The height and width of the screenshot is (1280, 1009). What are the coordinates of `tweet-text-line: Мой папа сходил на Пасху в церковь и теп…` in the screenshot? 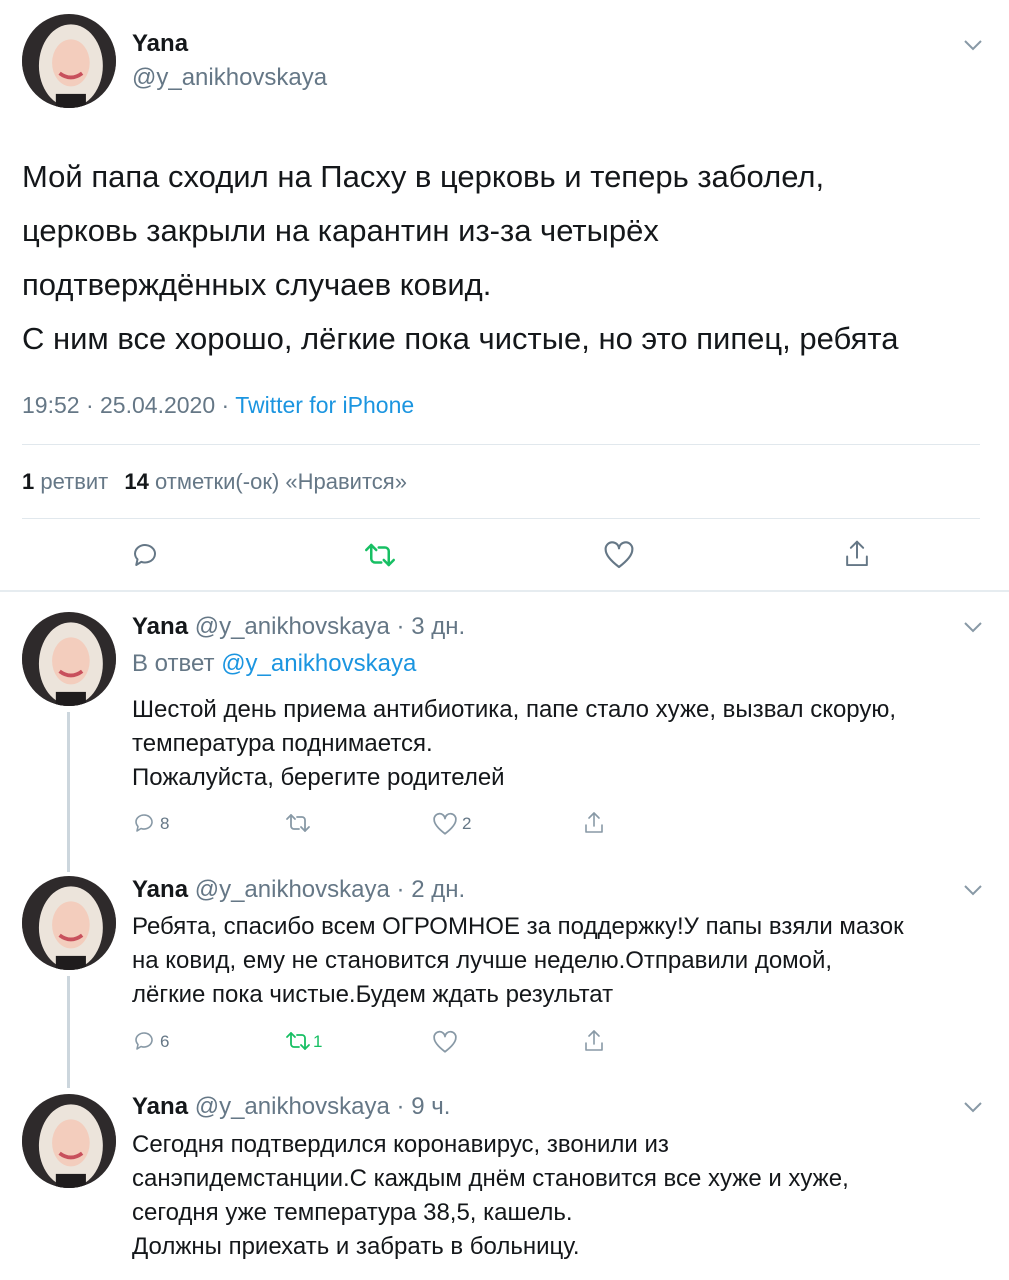 It's located at (423, 176).